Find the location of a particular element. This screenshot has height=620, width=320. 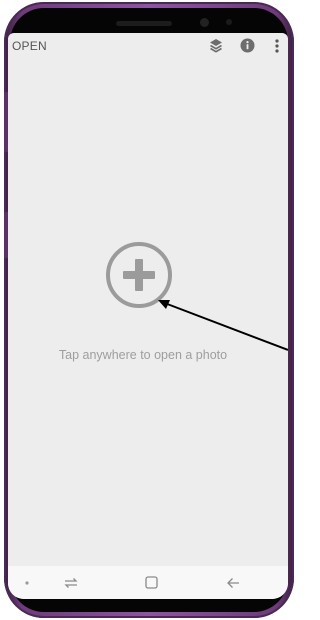

open-photo-hint: Tap anywhere to open a photo is located at coordinates (143, 355).